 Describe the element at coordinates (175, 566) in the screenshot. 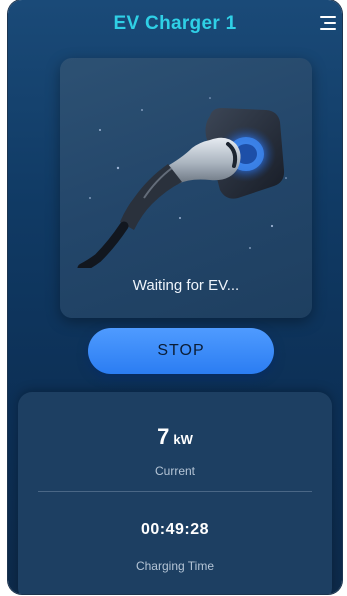

I see `charging-time-caption: Charging Time` at that location.